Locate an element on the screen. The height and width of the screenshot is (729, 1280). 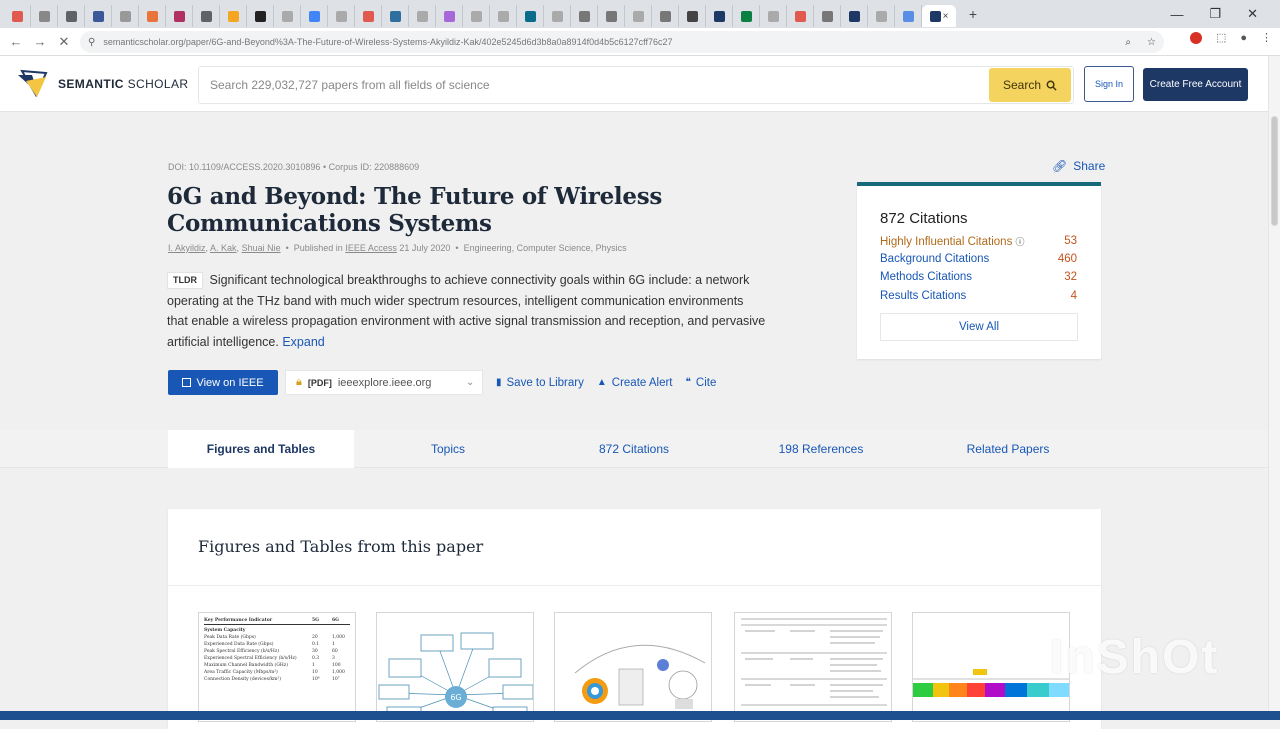
quote-icon: ❝ is located at coordinates (688, 382).